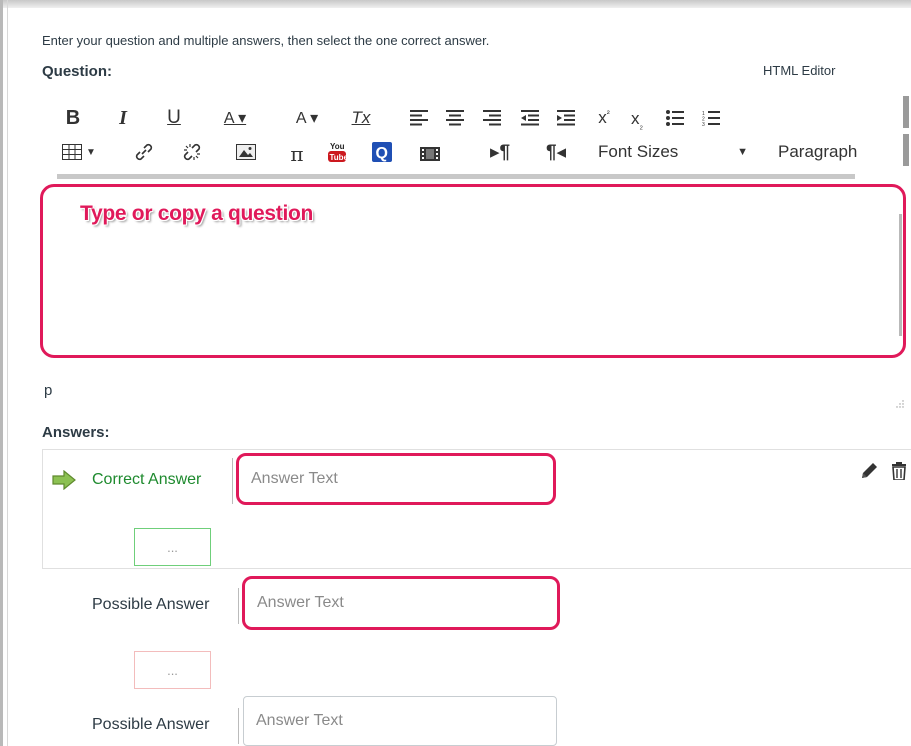 This screenshot has width=911, height=746. I want to click on svg-text: Q, so click(382, 153).